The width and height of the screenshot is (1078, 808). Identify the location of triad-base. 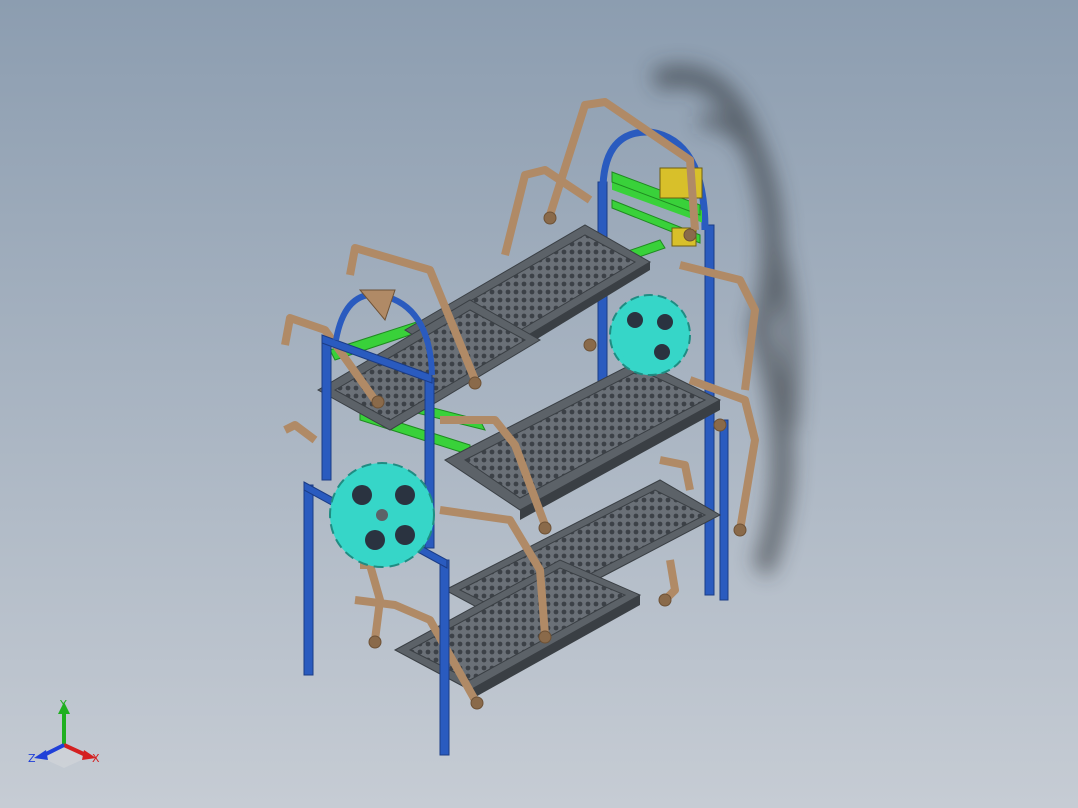
(64, 756).